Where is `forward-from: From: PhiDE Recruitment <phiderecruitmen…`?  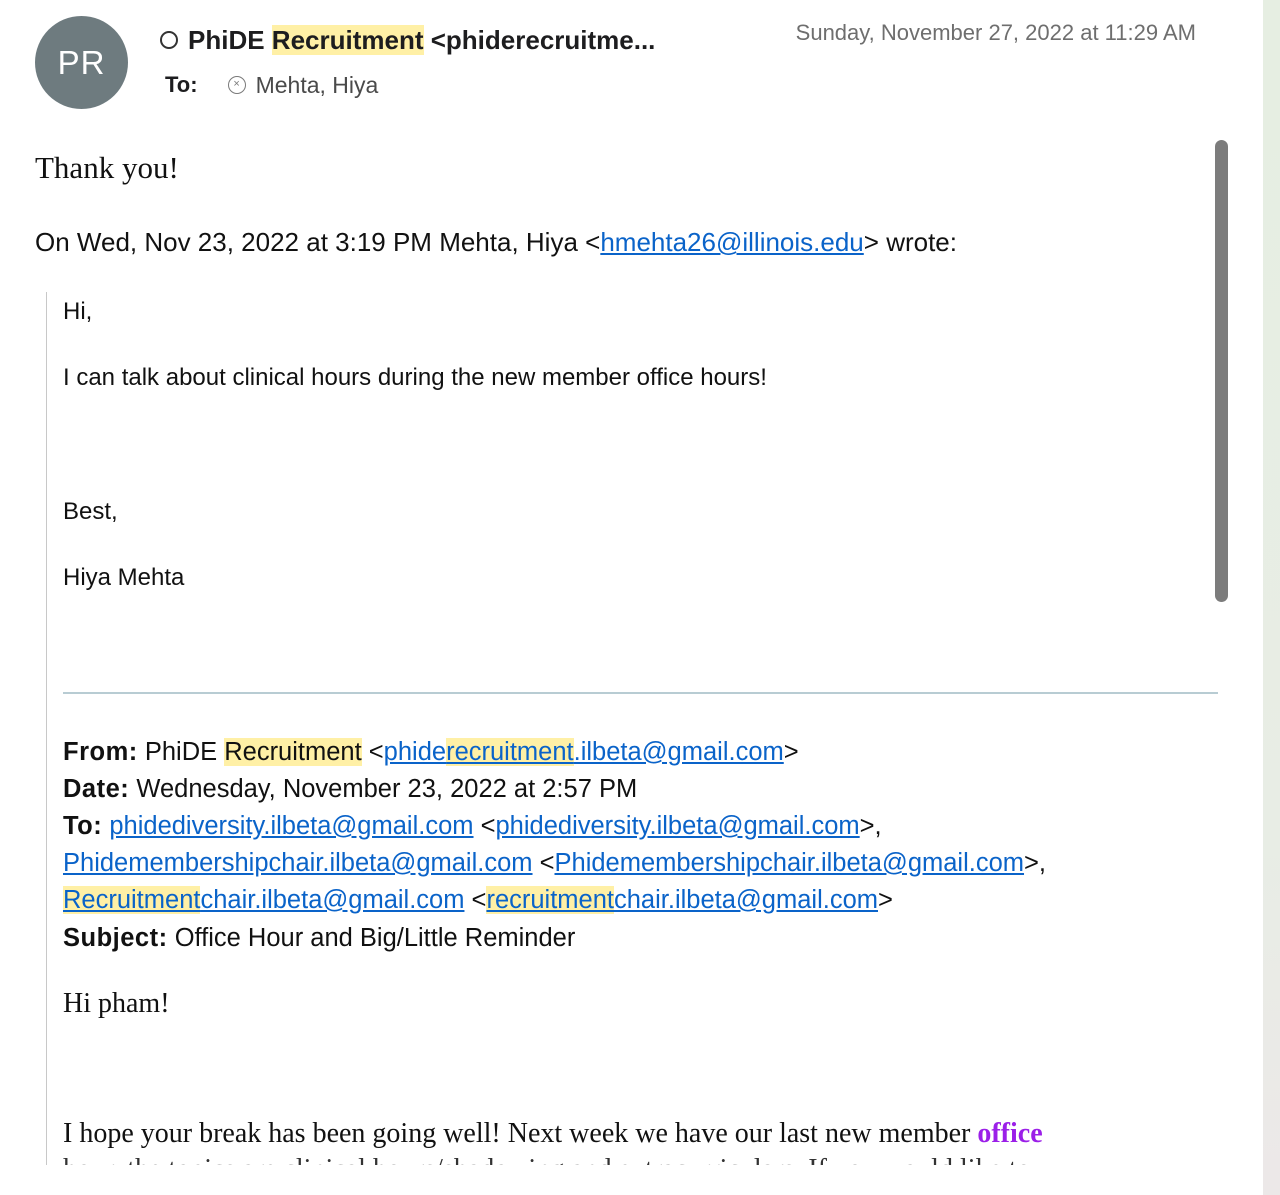
forward-from: From: PhiDE Recruitment <phiderecruitmen… is located at coordinates (431, 752).